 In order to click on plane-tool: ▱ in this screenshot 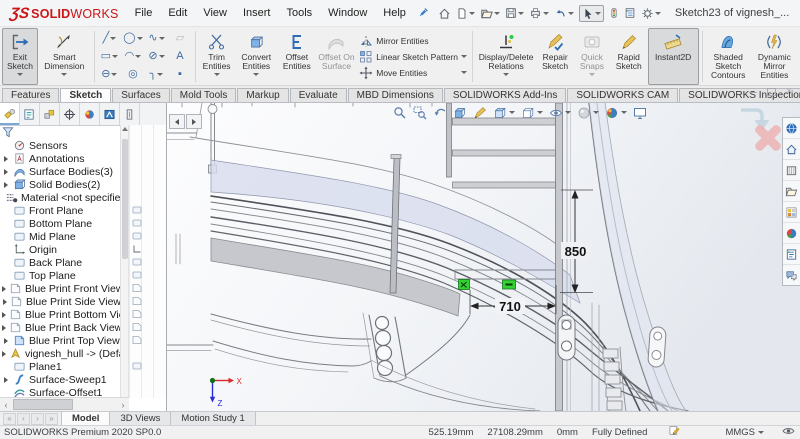, I will do `click(180, 39)`.